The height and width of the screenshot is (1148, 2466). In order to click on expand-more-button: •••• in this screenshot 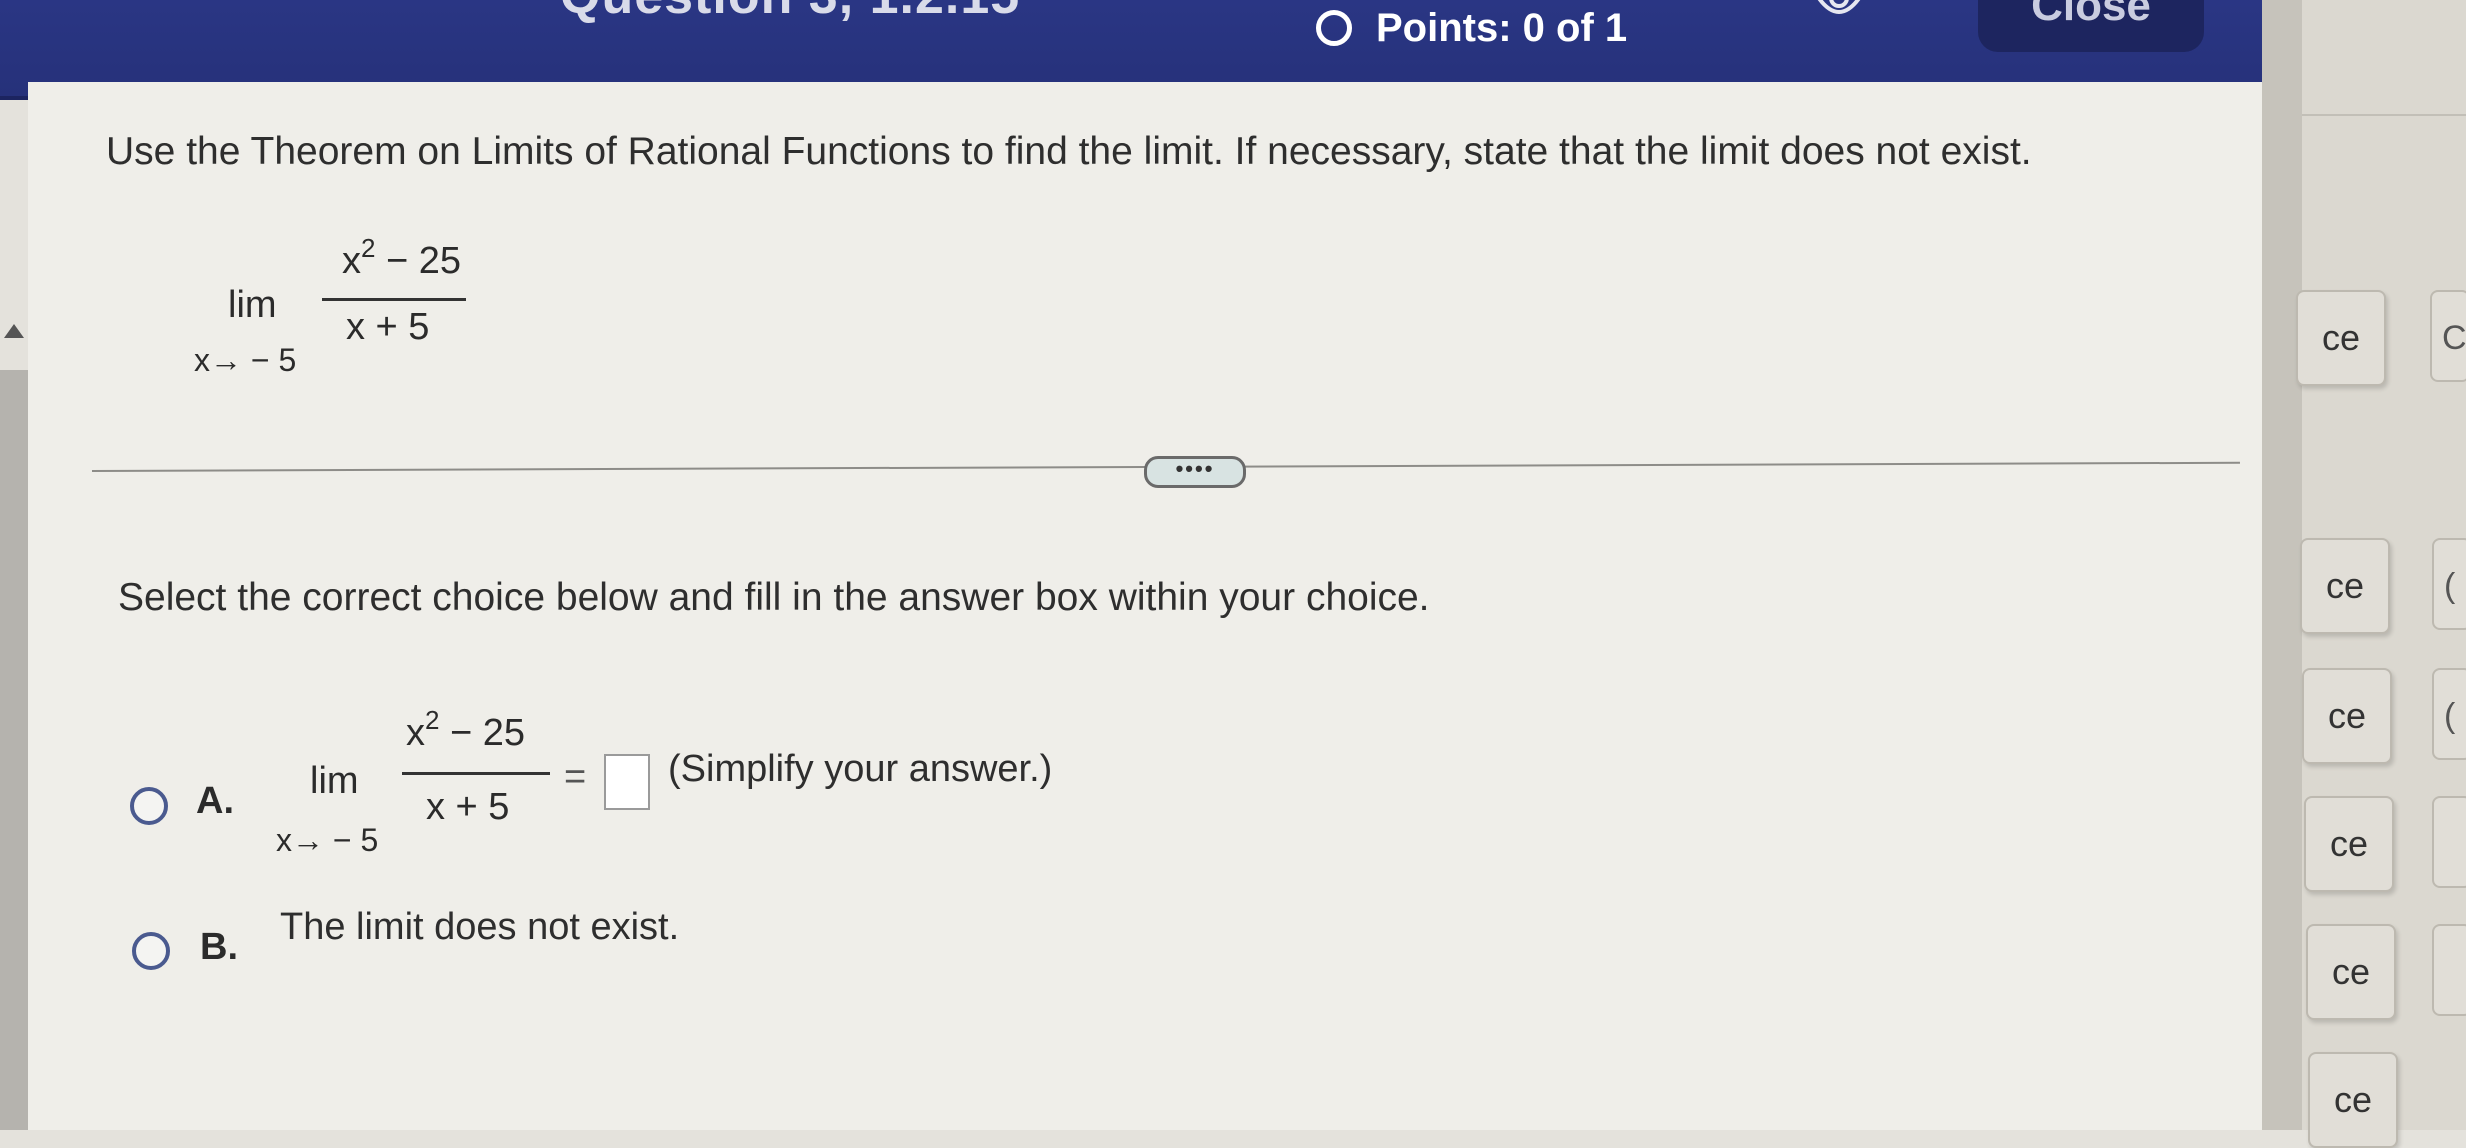, I will do `click(1195, 472)`.